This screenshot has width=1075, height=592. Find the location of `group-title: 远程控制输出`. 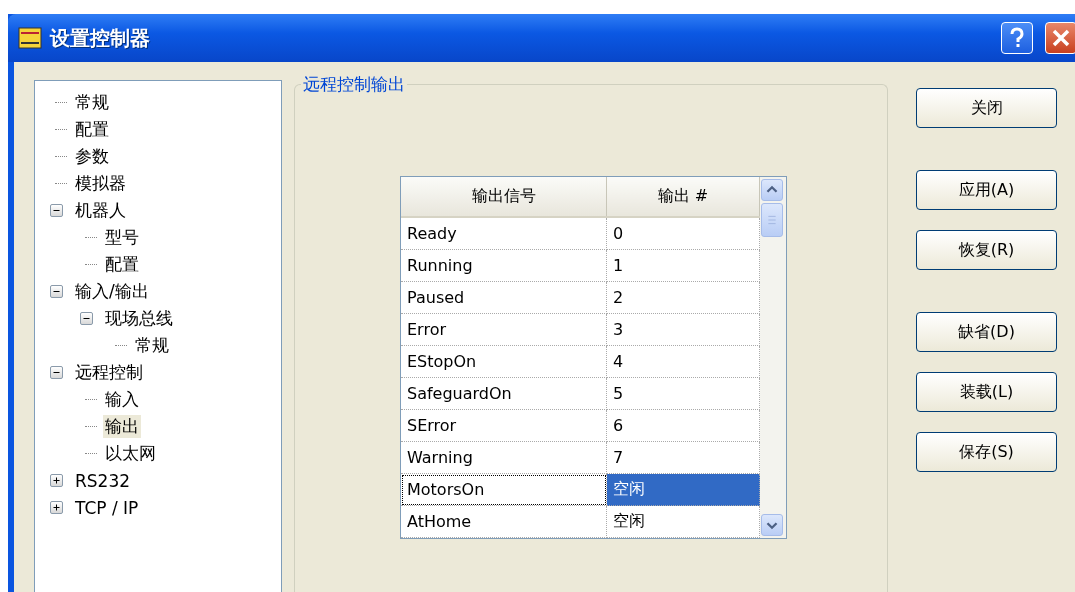

group-title: 远程控制输出 is located at coordinates (354, 84).